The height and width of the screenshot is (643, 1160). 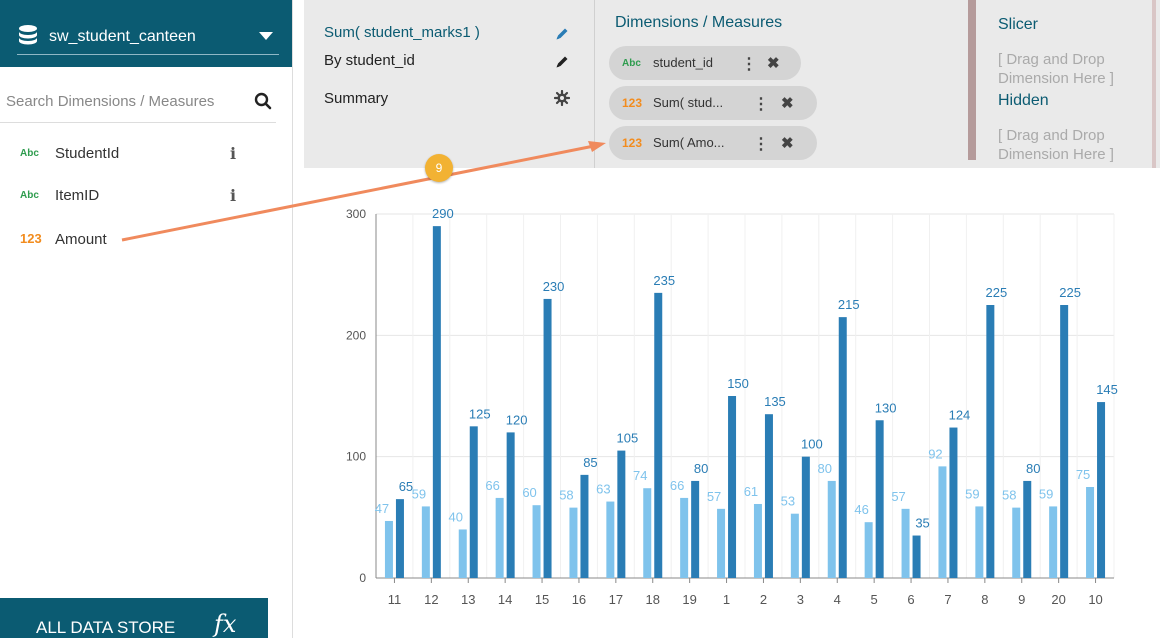 What do you see at coordinates (837, 599) in the screenshot?
I see `x-tick-label: 4` at bounding box center [837, 599].